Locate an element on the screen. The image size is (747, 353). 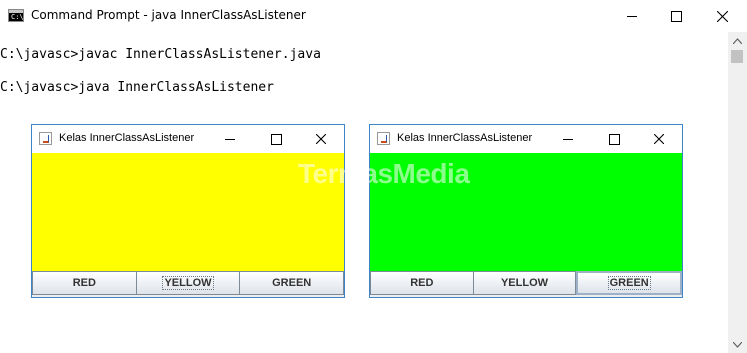
command-prompt-icon: C:\. is located at coordinates (18, 15).